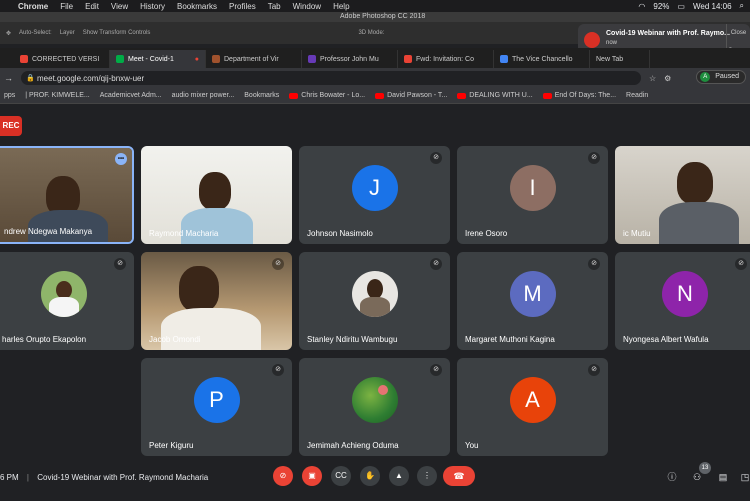  I want to click on participant-tile: ic Mutiu, so click(682, 195).